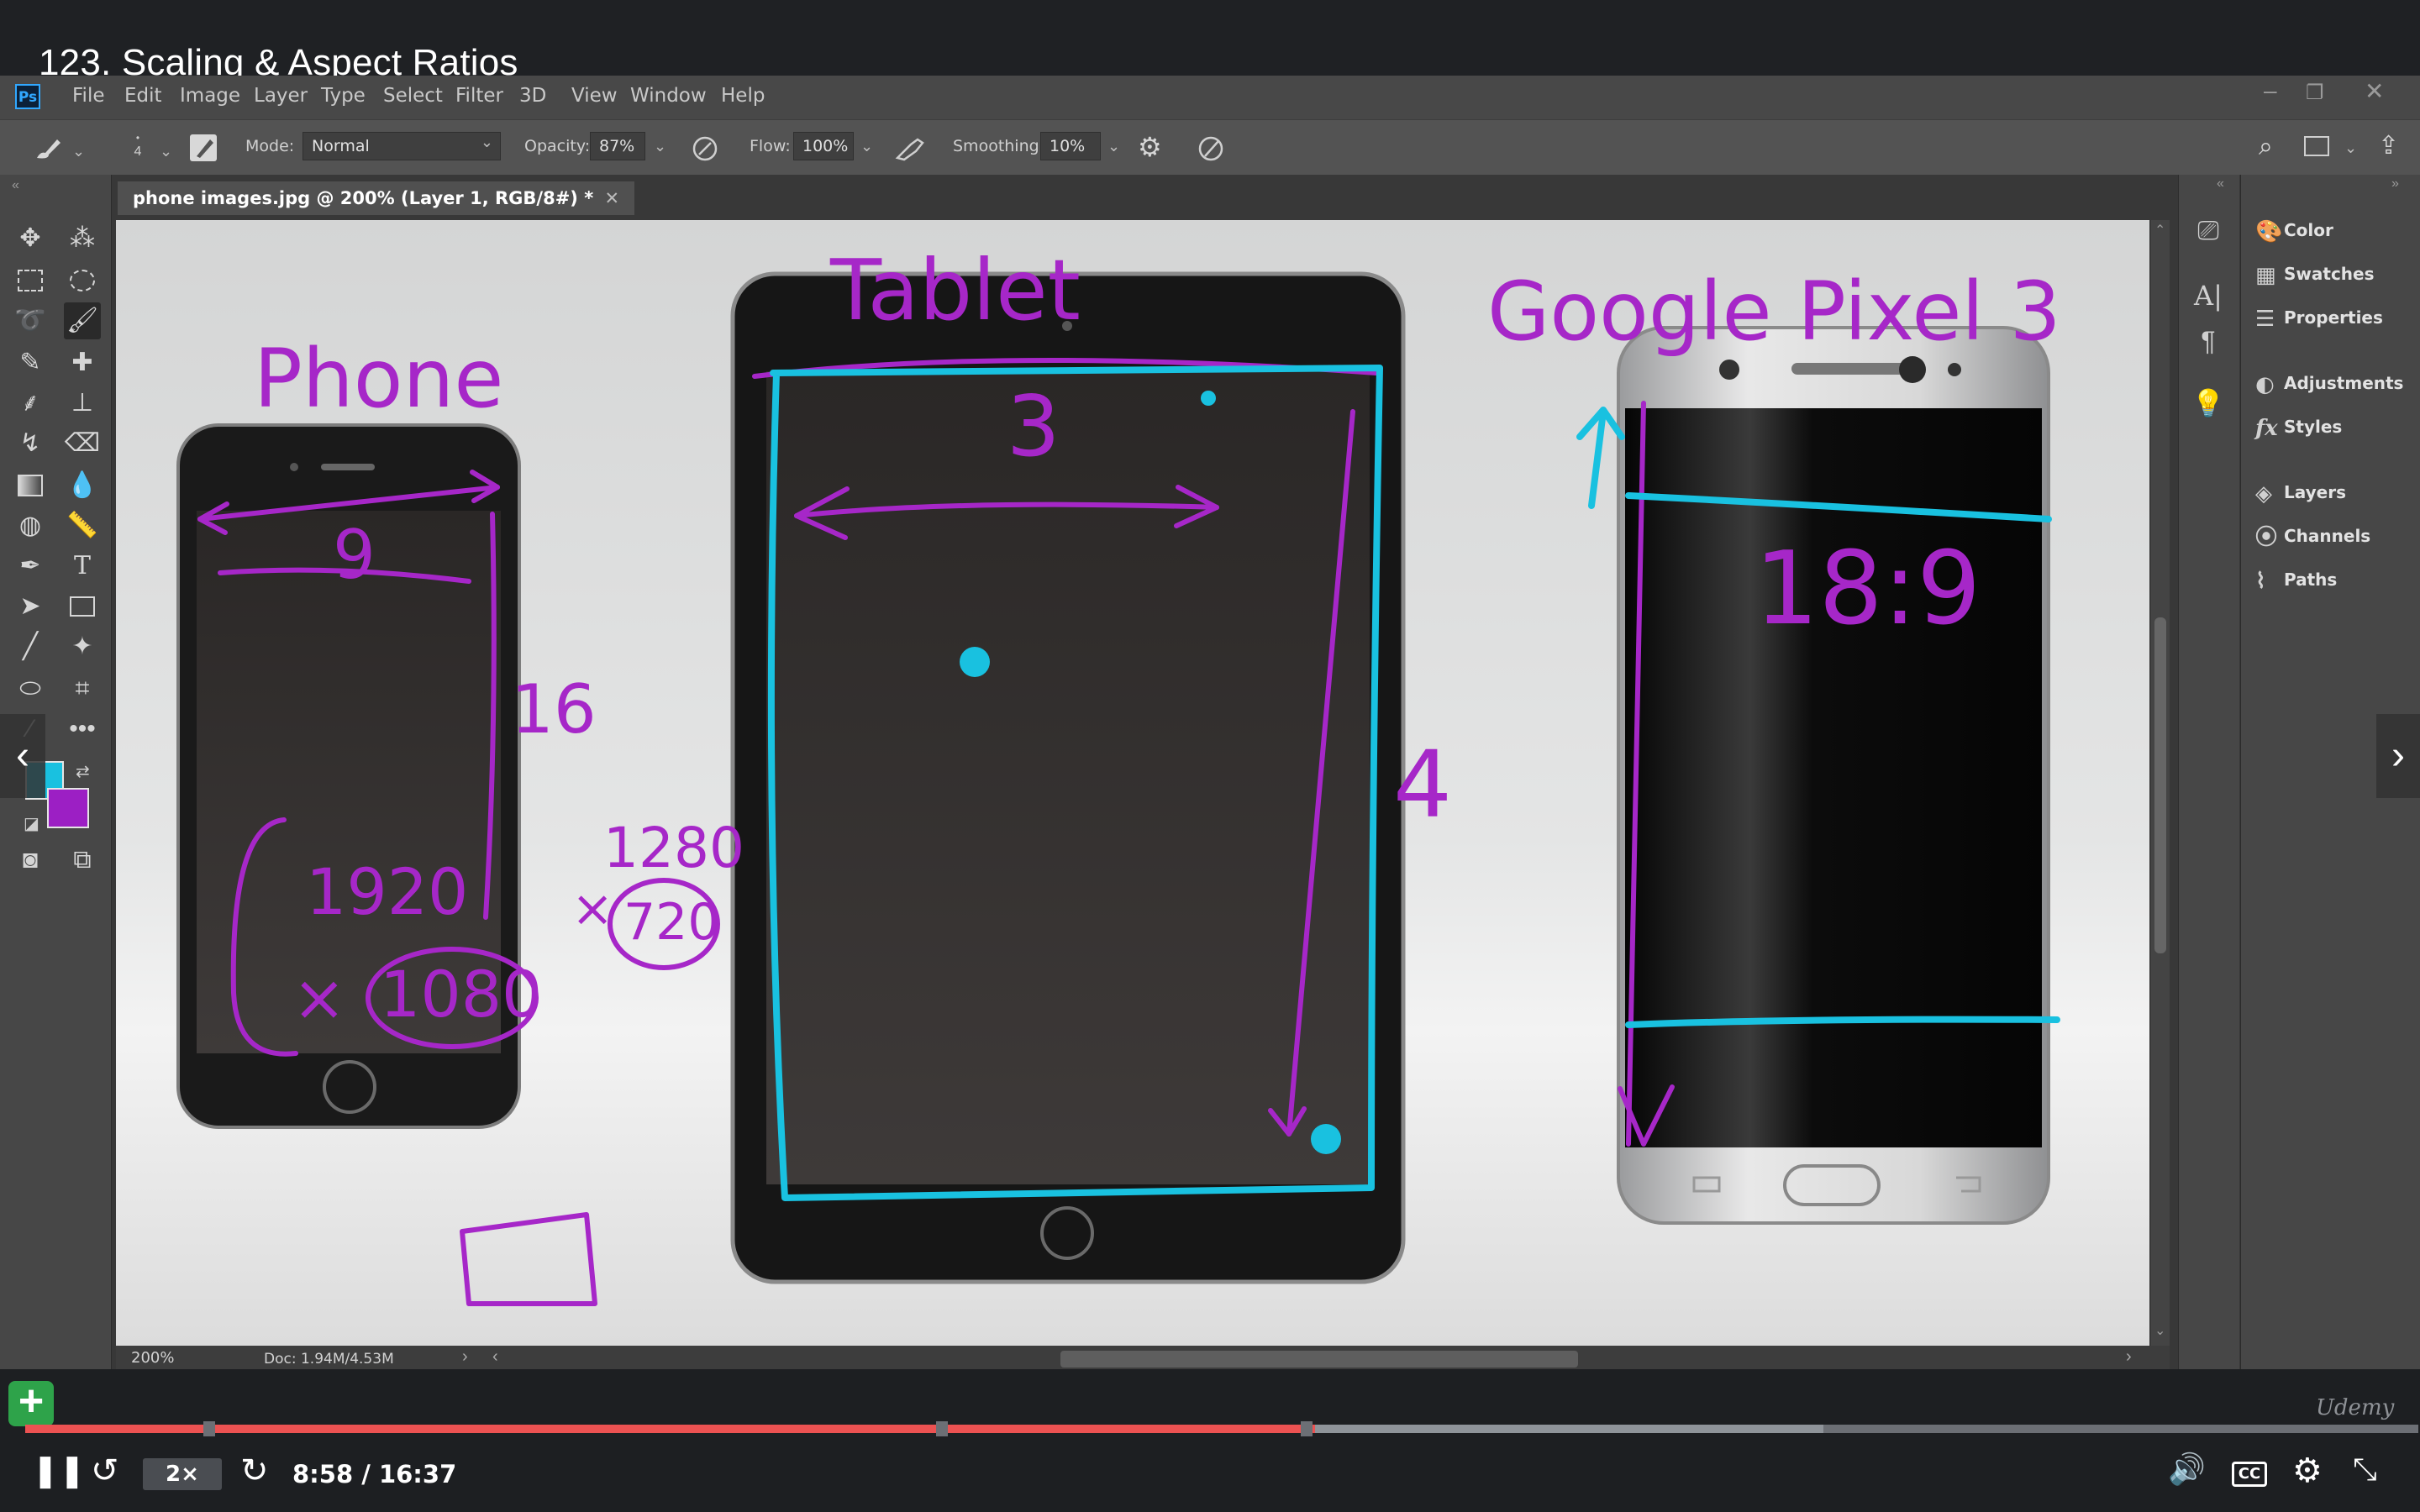  What do you see at coordinates (30, 606) in the screenshot?
I see `path-selection-icon: ➤` at bounding box center [30, 606].